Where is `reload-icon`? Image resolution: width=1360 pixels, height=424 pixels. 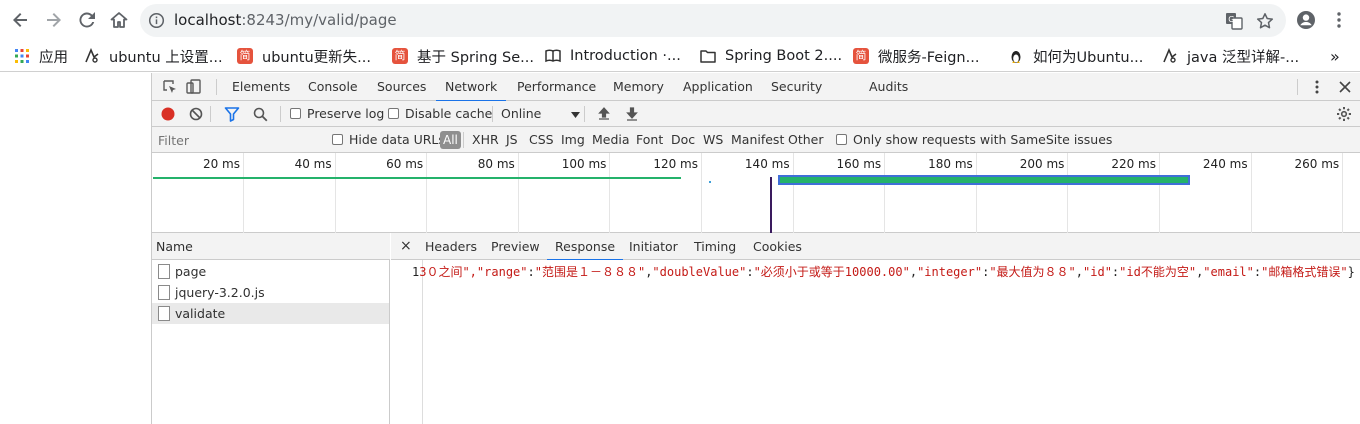
reload-icon is located at coordinates (87, 20).